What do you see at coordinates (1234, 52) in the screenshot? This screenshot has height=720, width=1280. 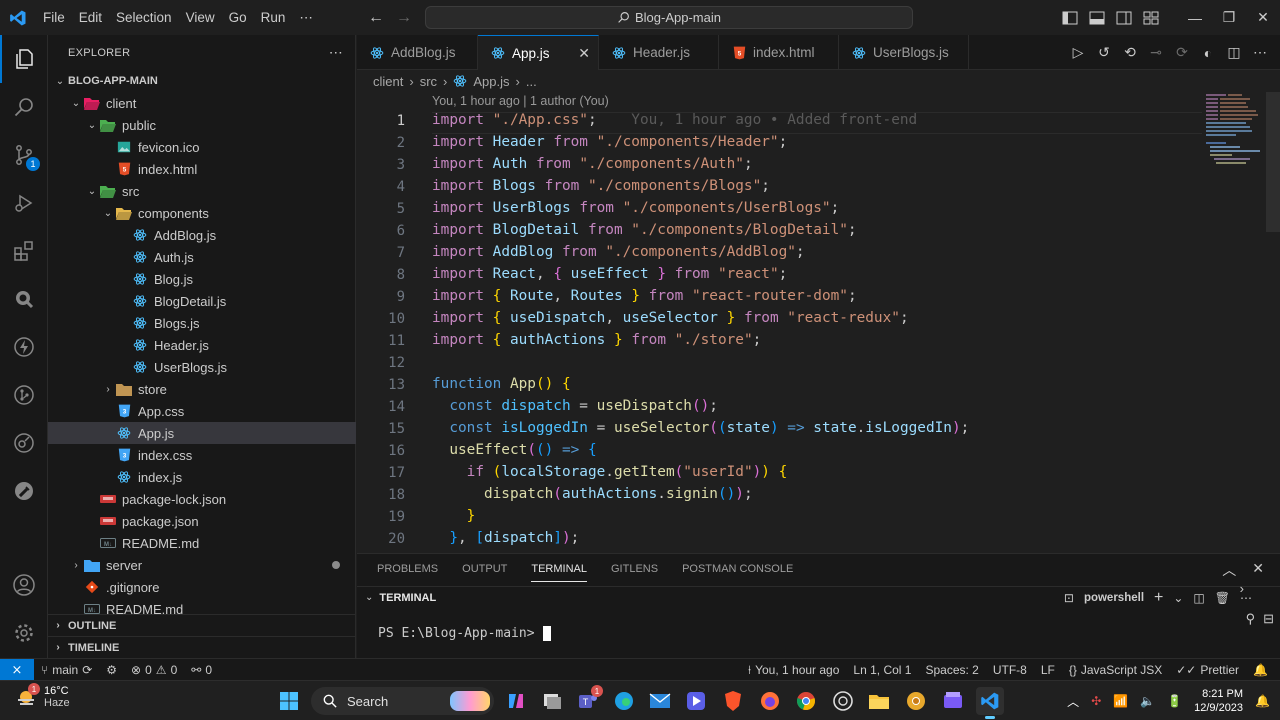 I see `split-editor-icon: ◫` at bounding box center [1234, 52].